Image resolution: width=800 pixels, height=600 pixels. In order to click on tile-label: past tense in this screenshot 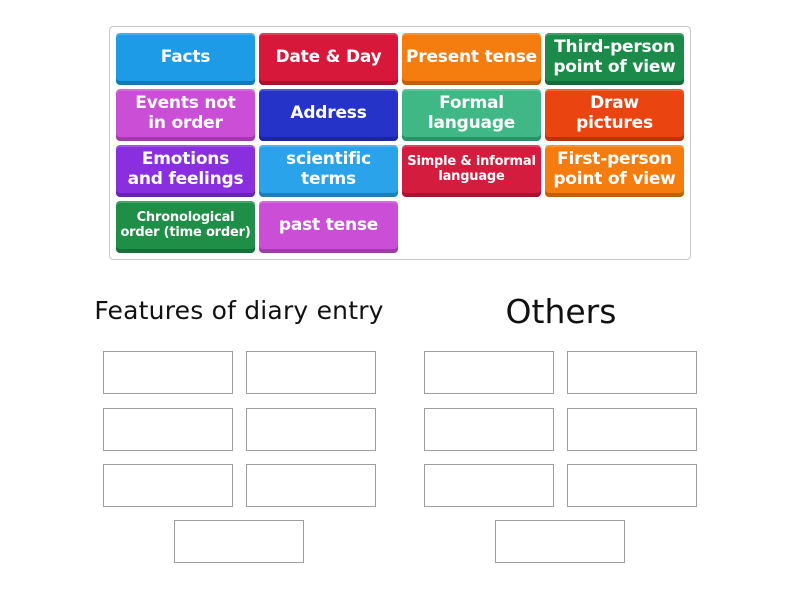, I will do `click(328, 224)`.